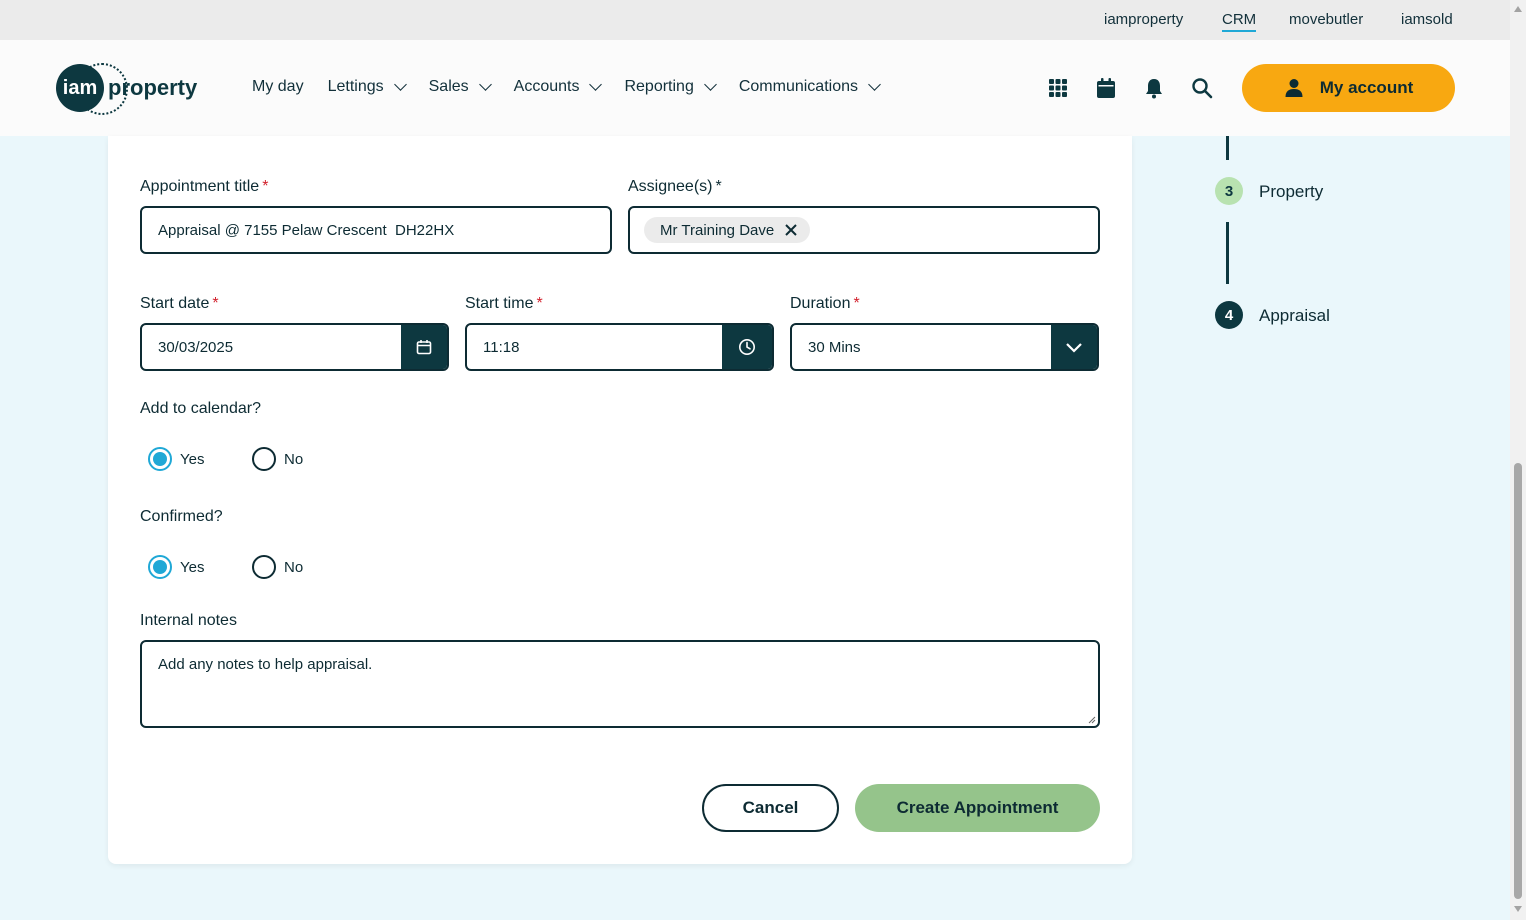  I want to click on start-date-value: 30/03/2025, so click(196, 347).